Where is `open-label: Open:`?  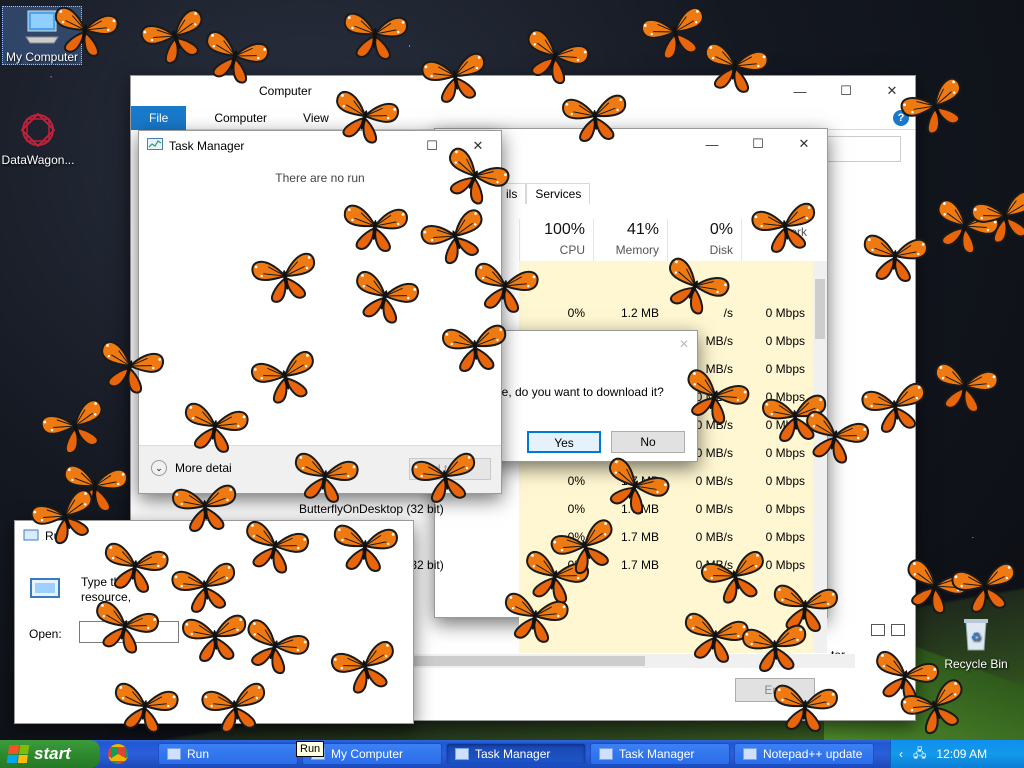 open-label: Open: is located at coordinates (45, 634).